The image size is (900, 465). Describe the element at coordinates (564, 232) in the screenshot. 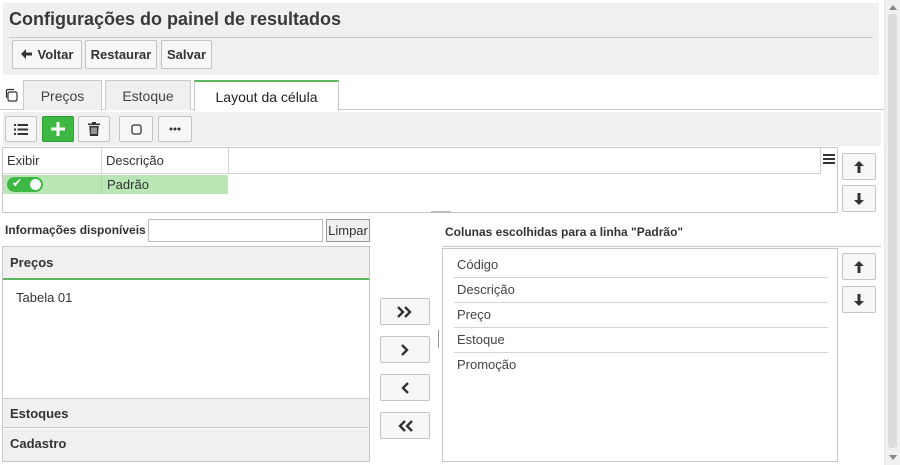

I see `chosen-columns-label: Colunas escolhidas para a linha "Padrão"` at that location.